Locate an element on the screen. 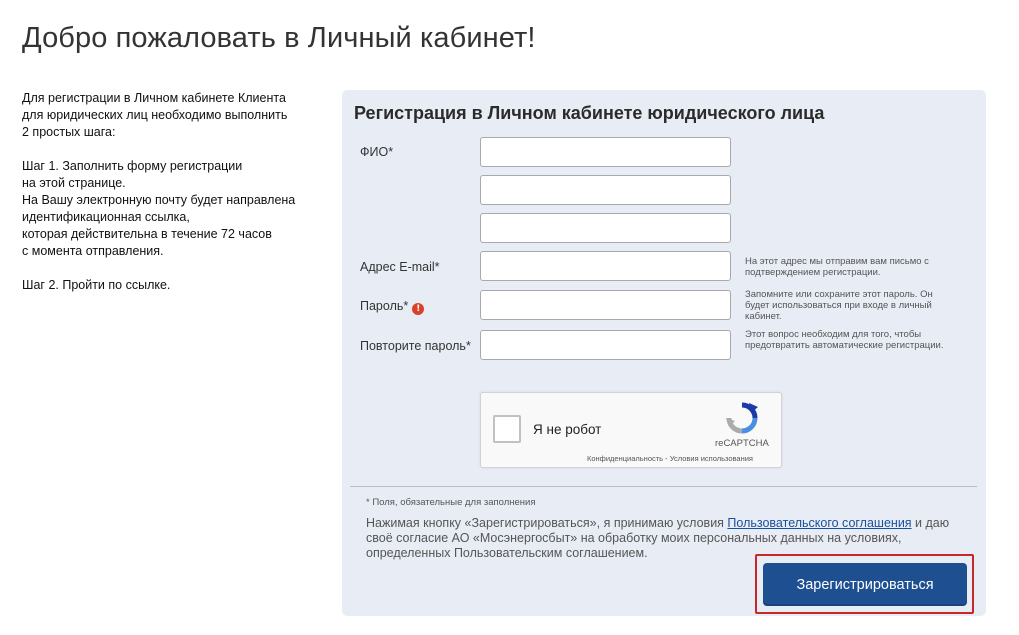 The height and width of the screenshot is (635, 1019). instructions-line: на этой странице. is located at coordinates (74, 183).